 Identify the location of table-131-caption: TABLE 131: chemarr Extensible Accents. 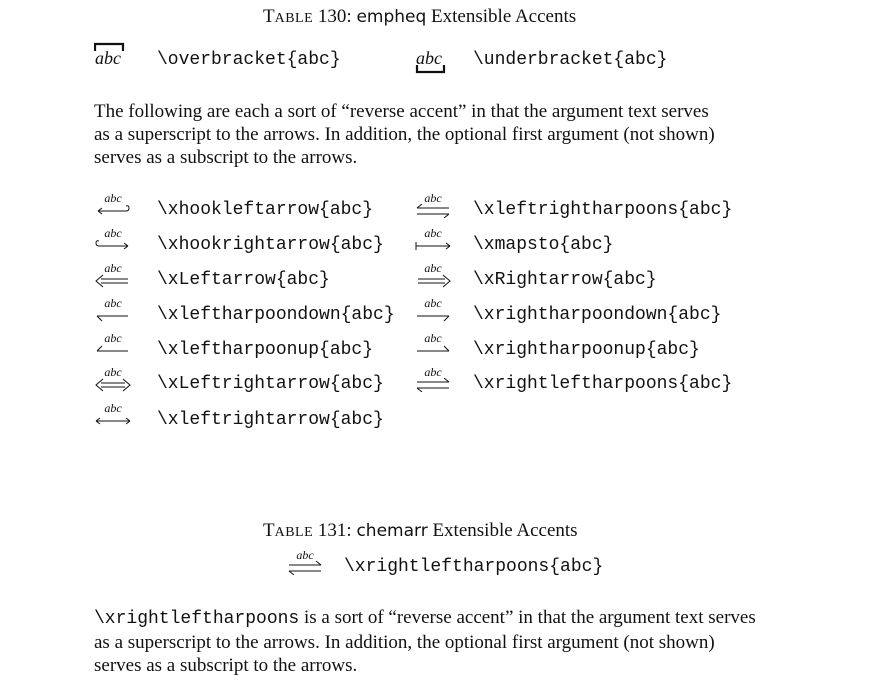
(420, 531).